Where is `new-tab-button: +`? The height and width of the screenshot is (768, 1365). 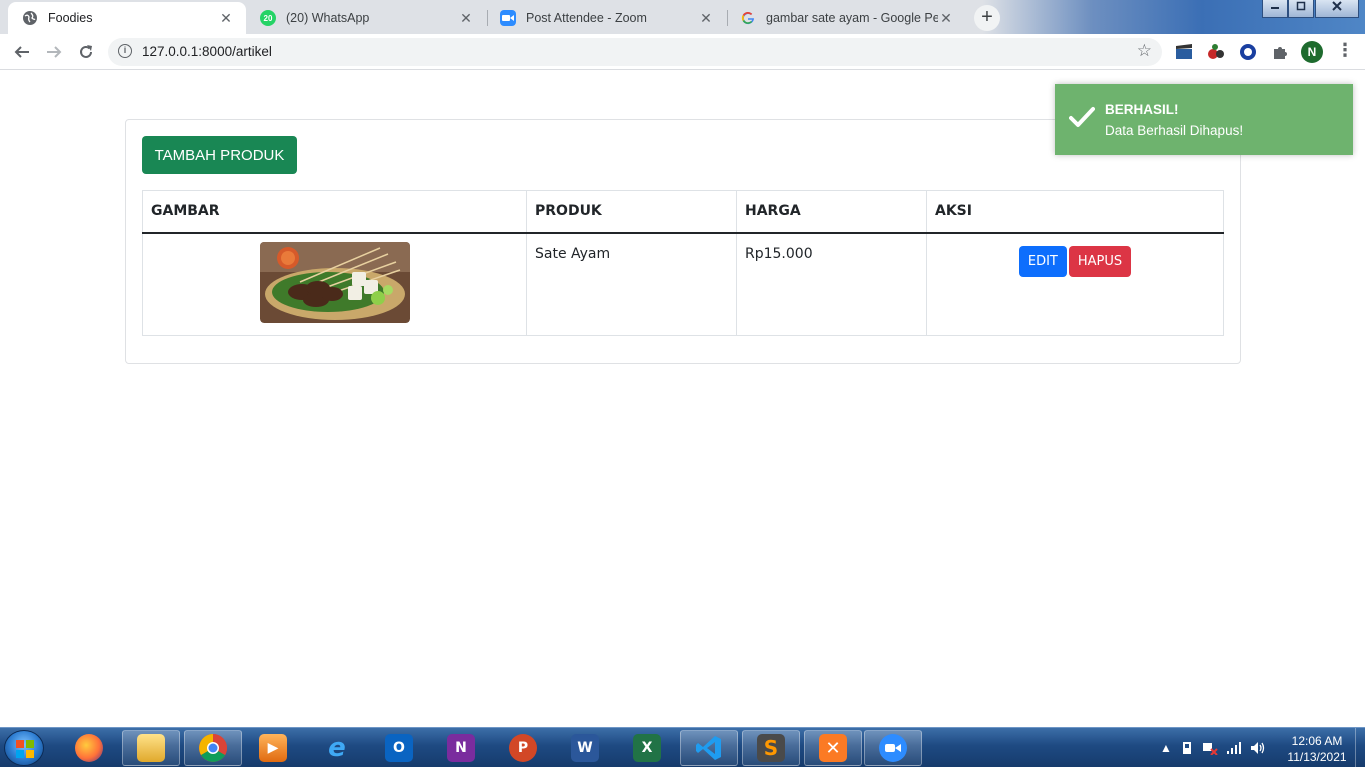 new-tab-button: + is located at coordinates (987, 18).